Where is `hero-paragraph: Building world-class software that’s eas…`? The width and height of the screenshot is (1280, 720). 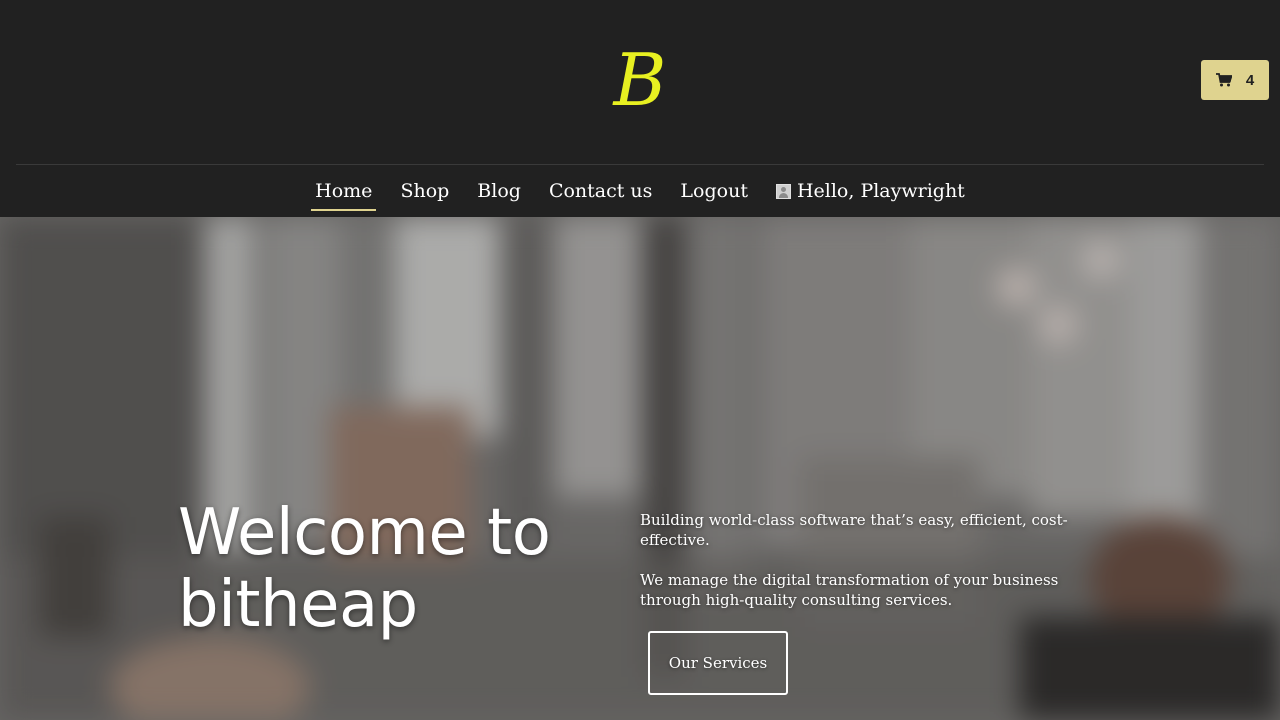 hero-paragraph: Building world-class software that’s eas… is located at coordinates (854, 530).